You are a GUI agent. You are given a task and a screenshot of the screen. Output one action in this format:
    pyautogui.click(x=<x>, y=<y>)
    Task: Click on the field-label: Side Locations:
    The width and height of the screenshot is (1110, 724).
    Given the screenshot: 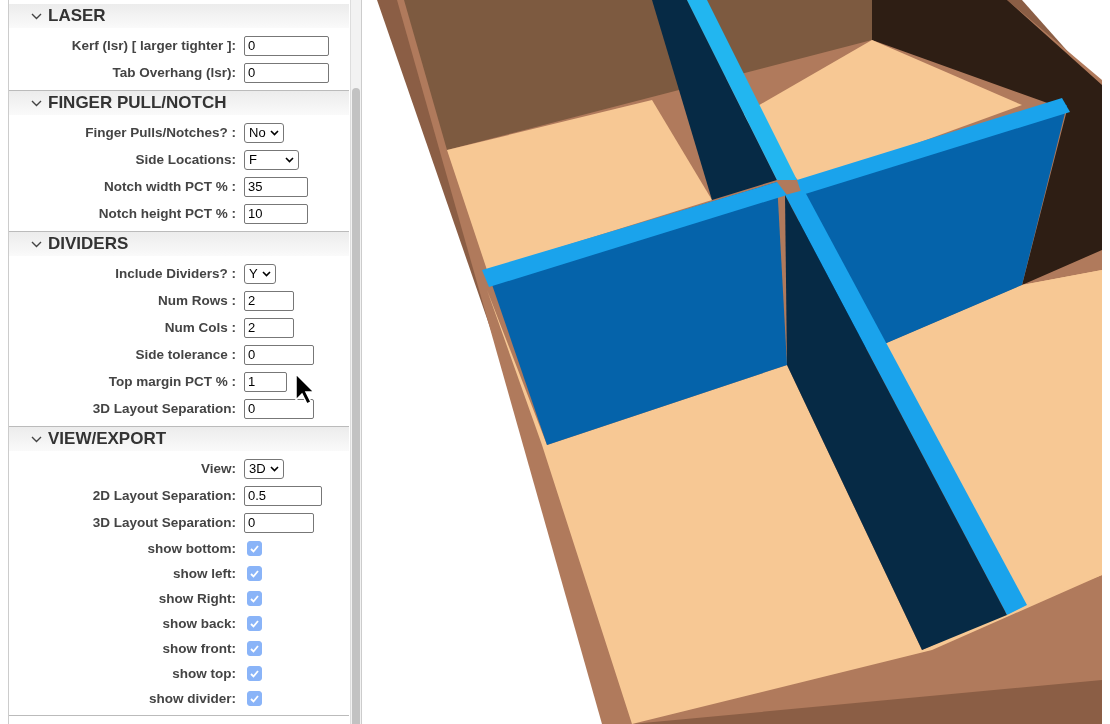 What is the action you would take?
    pyautogui.click(x=185, y=159)
    